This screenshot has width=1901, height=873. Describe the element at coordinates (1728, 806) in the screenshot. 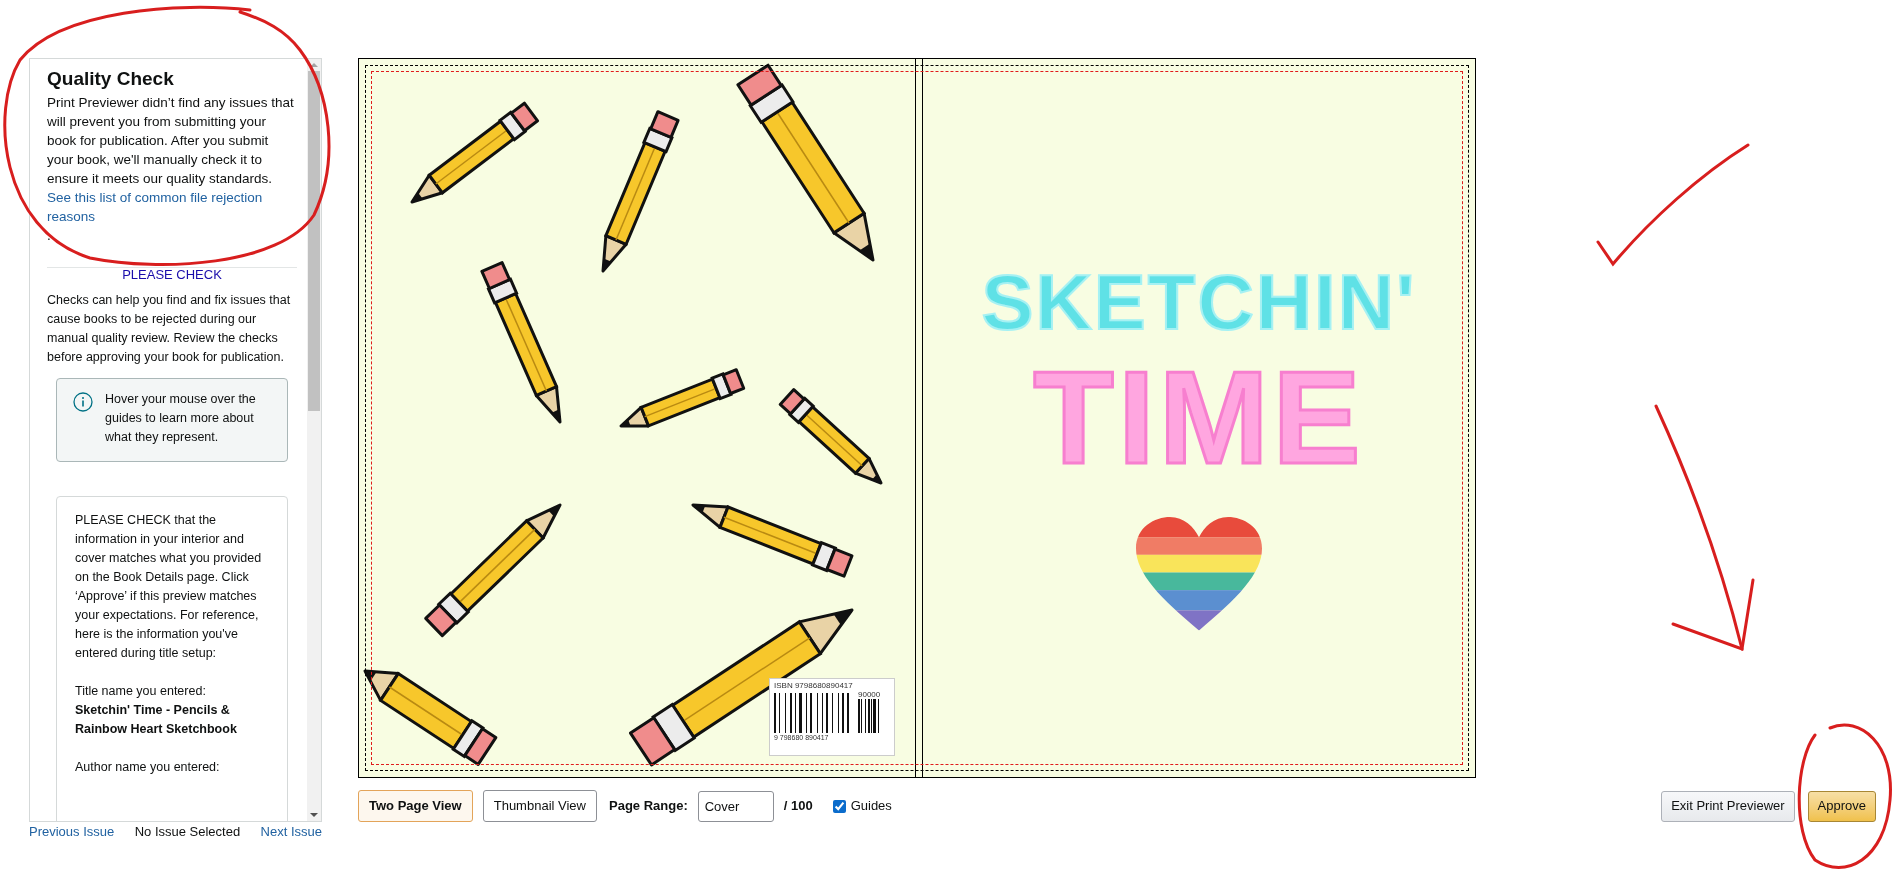

I see `action-button: Exit Print Previewer` at that location.